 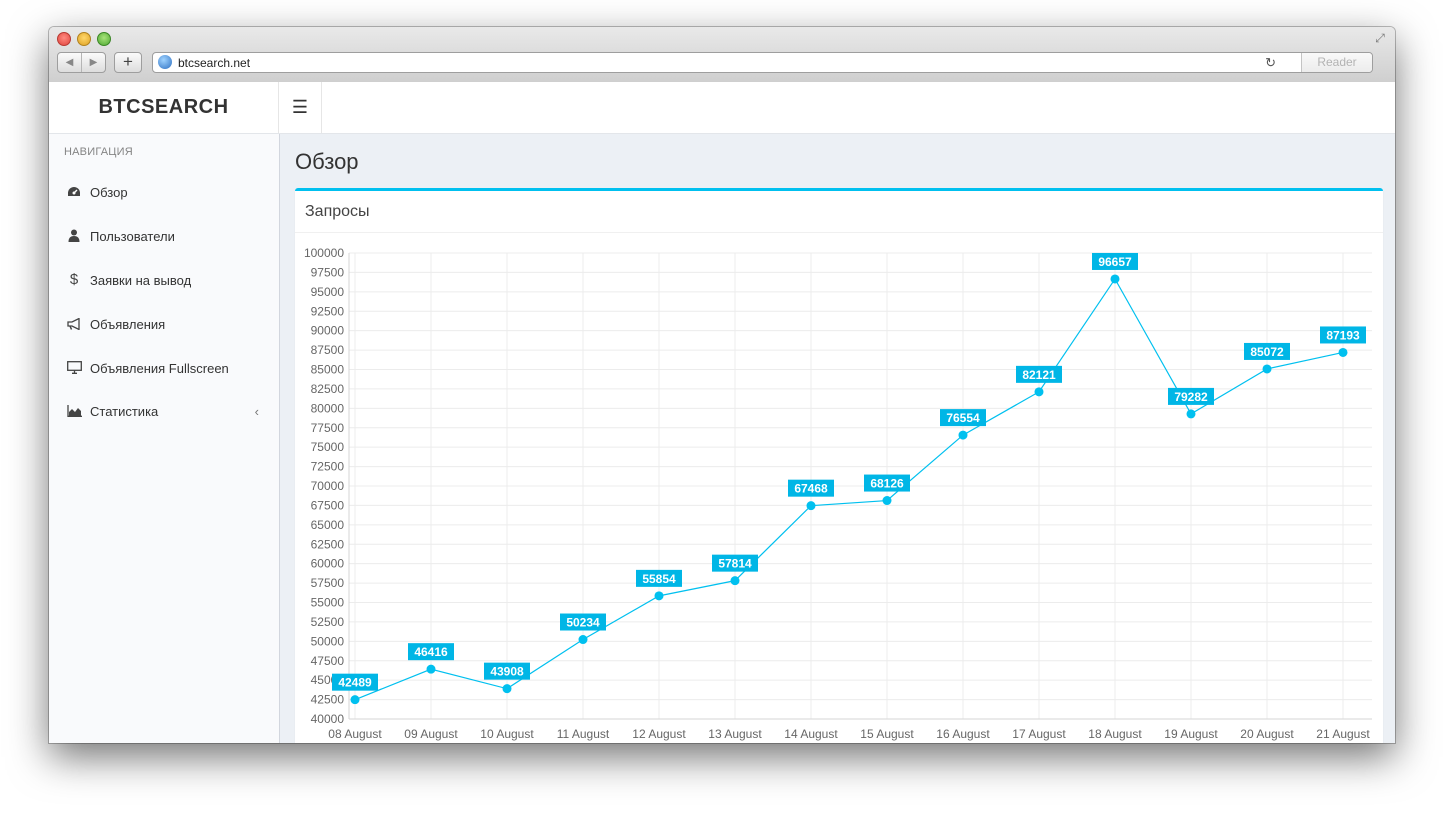 What do you see at coordinates (328, 603) in the screenshot?
I see `y-tick-label: 55000` at bounding box center [328, 603].